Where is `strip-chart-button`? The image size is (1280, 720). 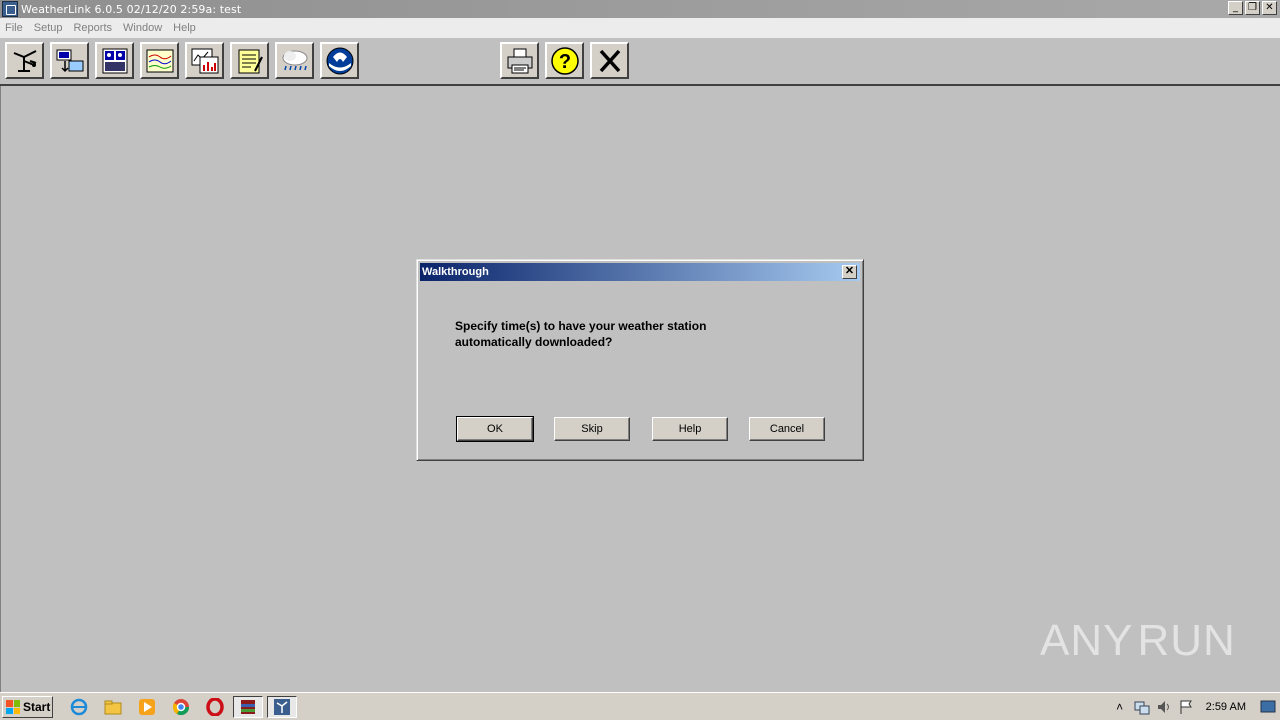
strip-chart-button is located at coordinates (204, 60).